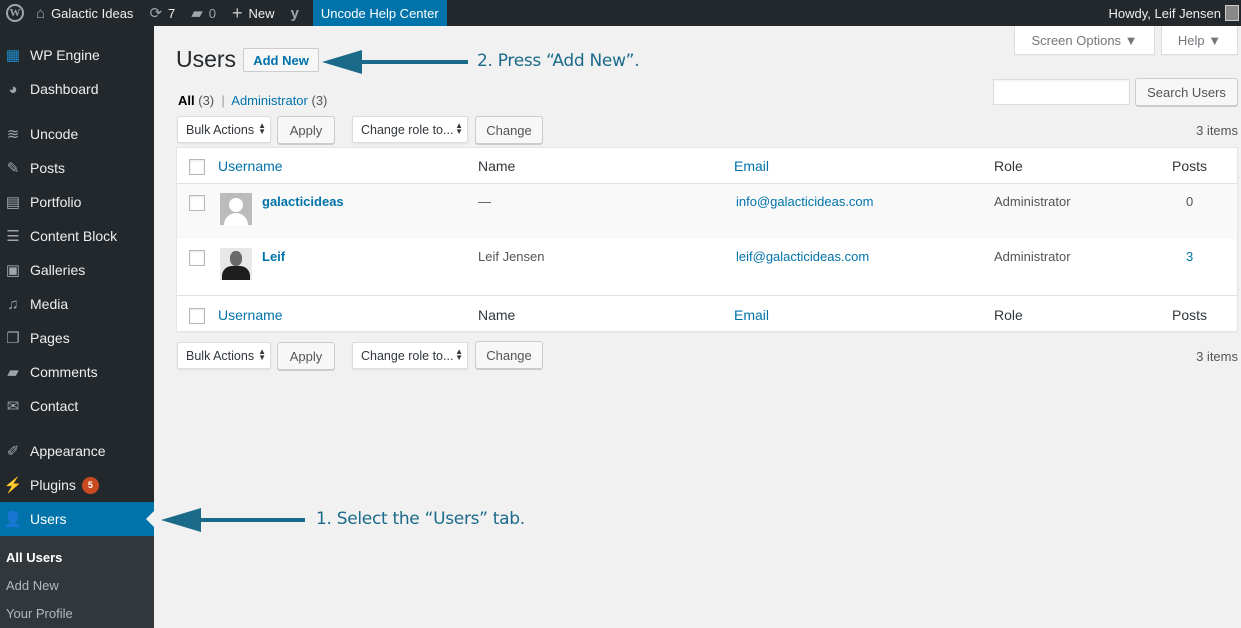  Describe the element at coordinates (1190, 201) in the screenshot. I see `posts-count: 0` at that location.